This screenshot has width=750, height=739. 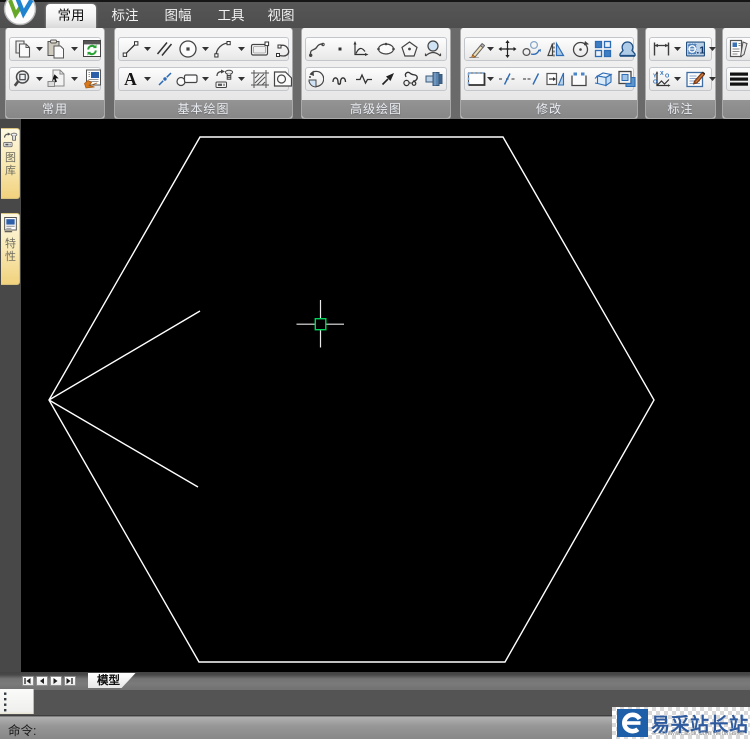 I want to click on svg-text: A, so click(x=130, y=79).